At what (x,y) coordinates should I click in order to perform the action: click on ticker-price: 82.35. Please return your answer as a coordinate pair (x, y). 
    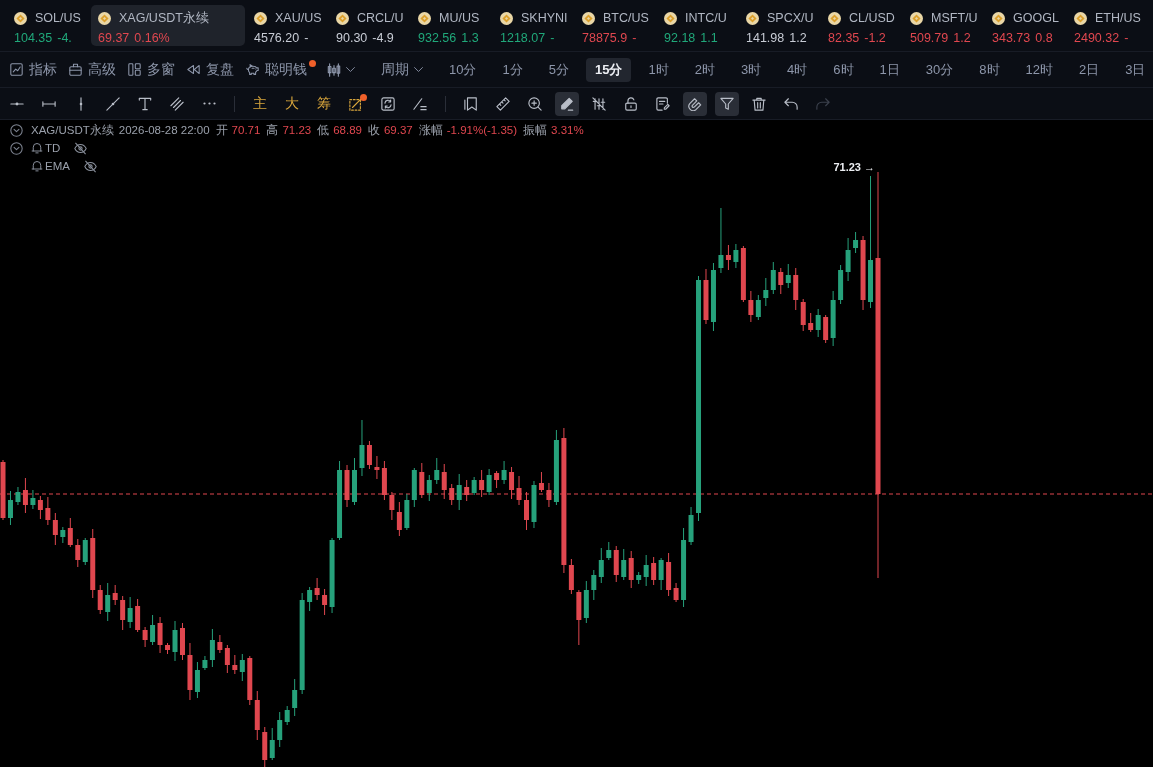
    Looking at the image, I should click on (844, 38).